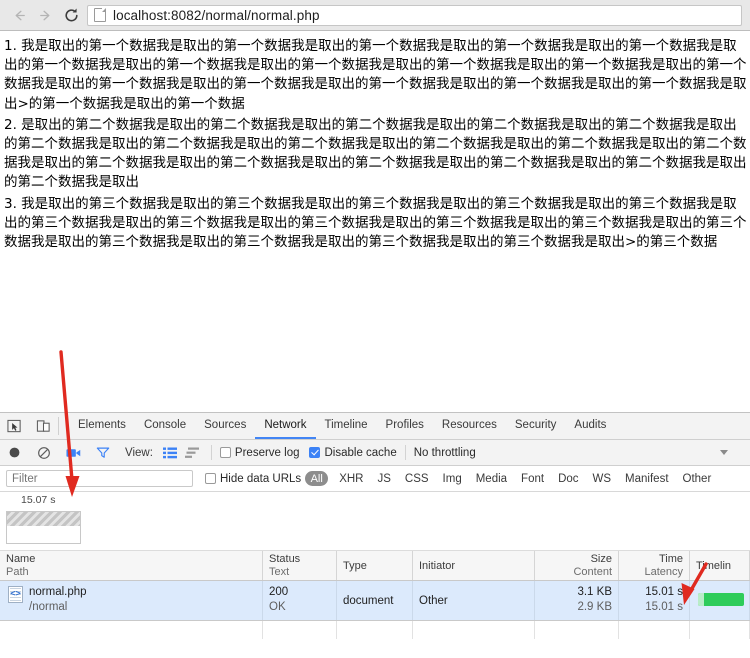 The height and width of the screenshot is (658, 750). I want to click on preserve-log-label: Preserve log, so click(267, 452).